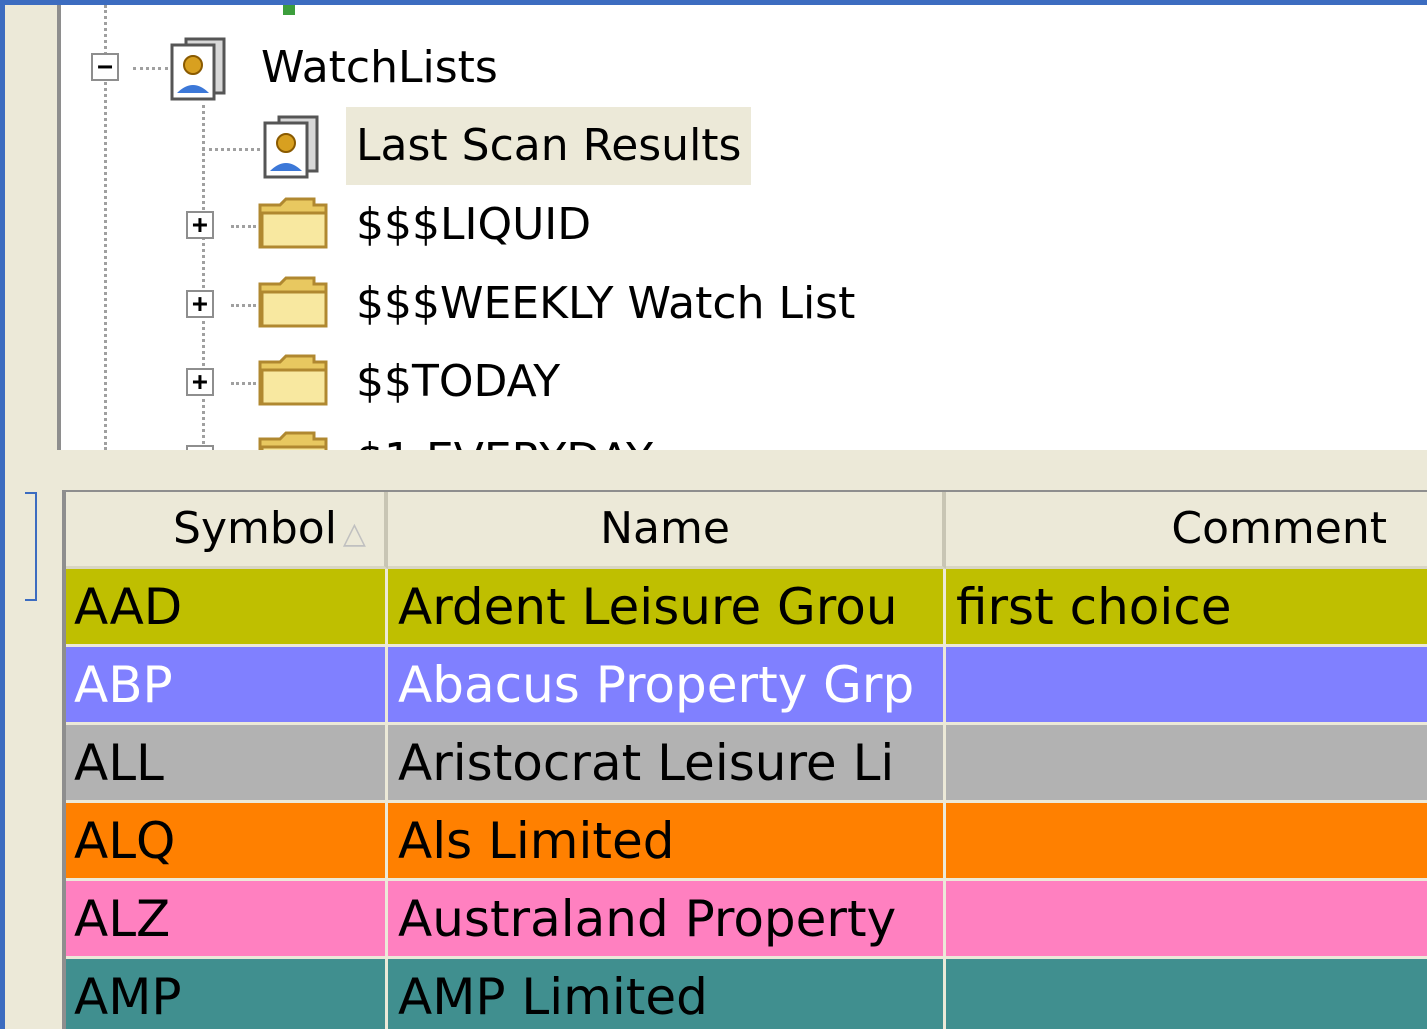 The image size is (1427, 1029). Describe the element at coordinates (354, 533) in the screenshot. I see `sort-ascending-icon: △` at that location.